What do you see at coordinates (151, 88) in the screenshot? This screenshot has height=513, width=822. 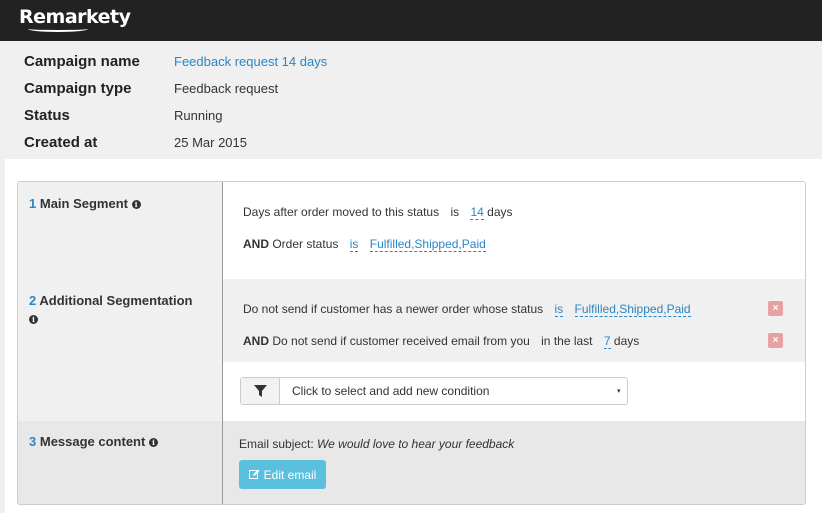 I see `campaign-type-row: Campaign type Feedback request` at bounding box center [151, 88].